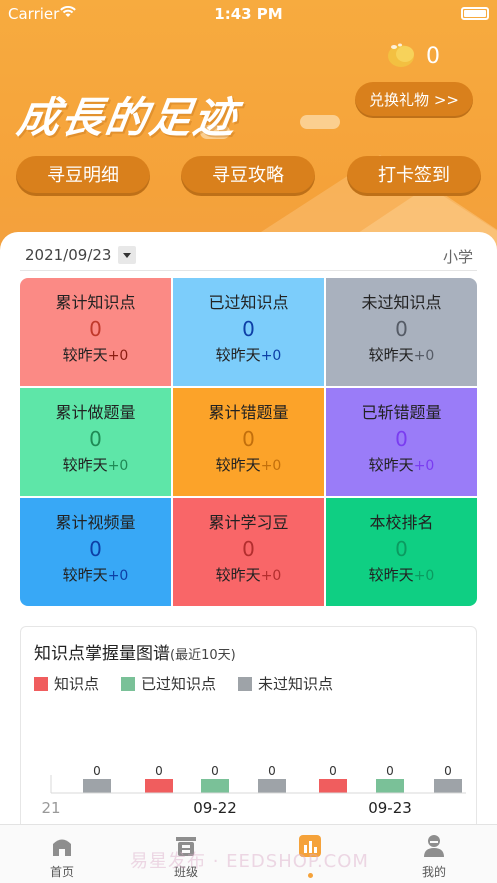  What do you see at coordinates (310, 875) in the screenshot?
I see `active-tab-indicator` at bounding box center [310, 875].